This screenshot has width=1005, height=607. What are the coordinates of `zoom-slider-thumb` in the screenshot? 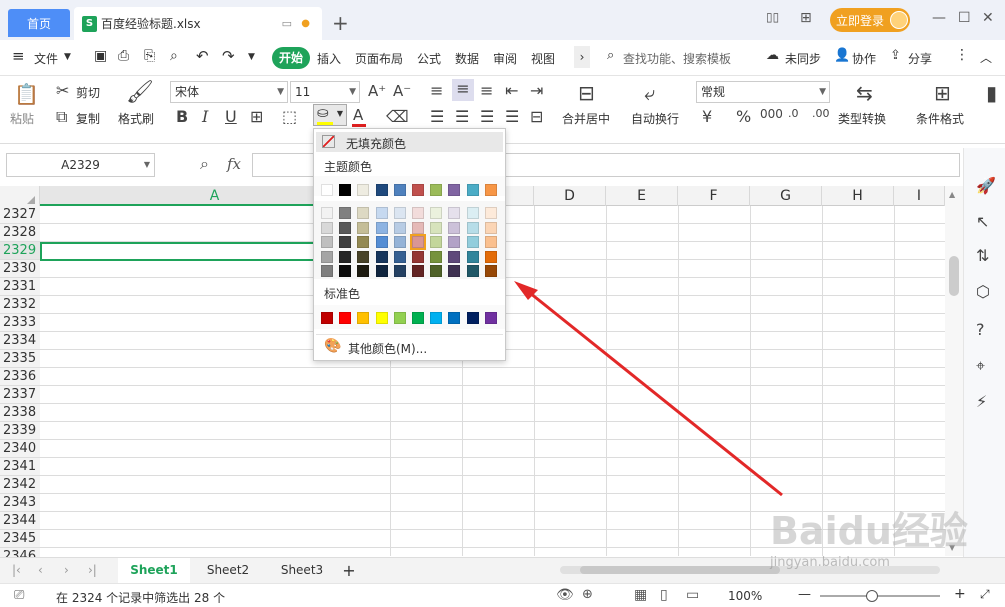 It's located at (872, 596).